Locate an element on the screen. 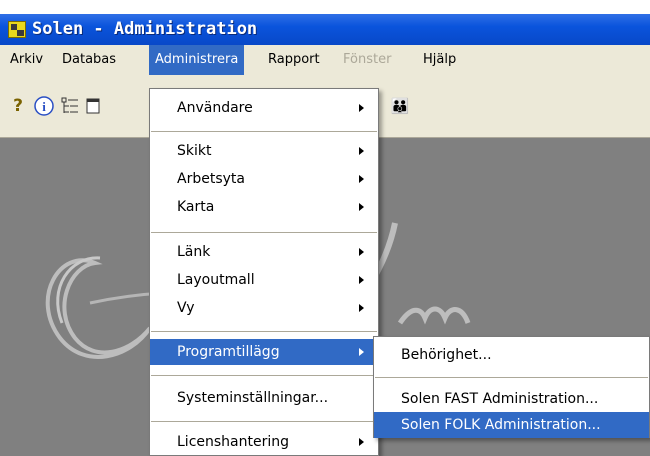 The image size is (650, 456). tree-icon is located at coordinates (69, 105).